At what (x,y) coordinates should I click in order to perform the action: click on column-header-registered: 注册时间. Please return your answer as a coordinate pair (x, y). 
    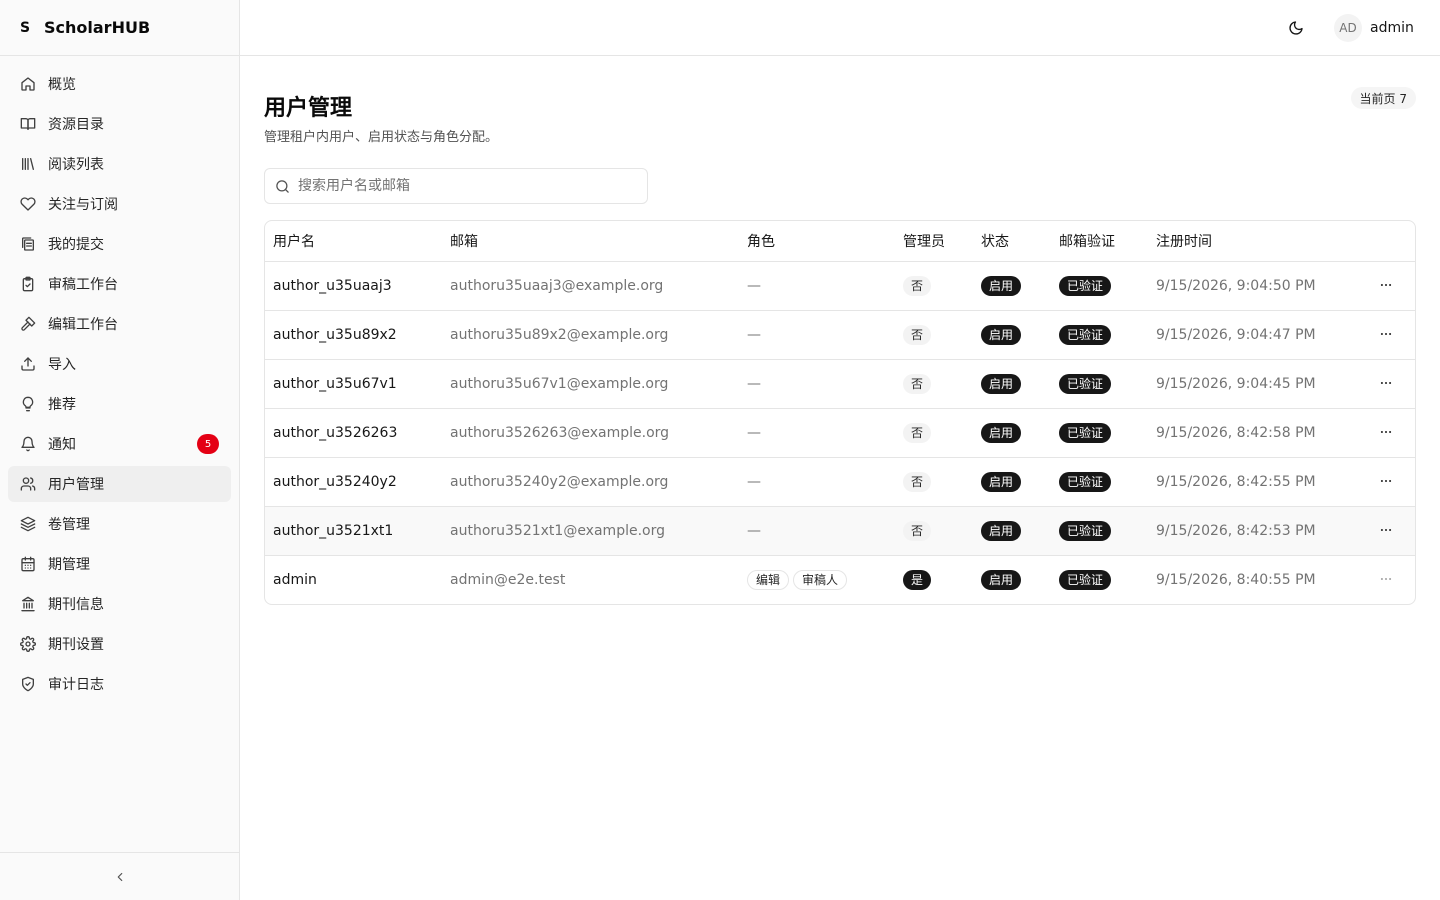
    Looking at the image, I should click on (1258, 241).